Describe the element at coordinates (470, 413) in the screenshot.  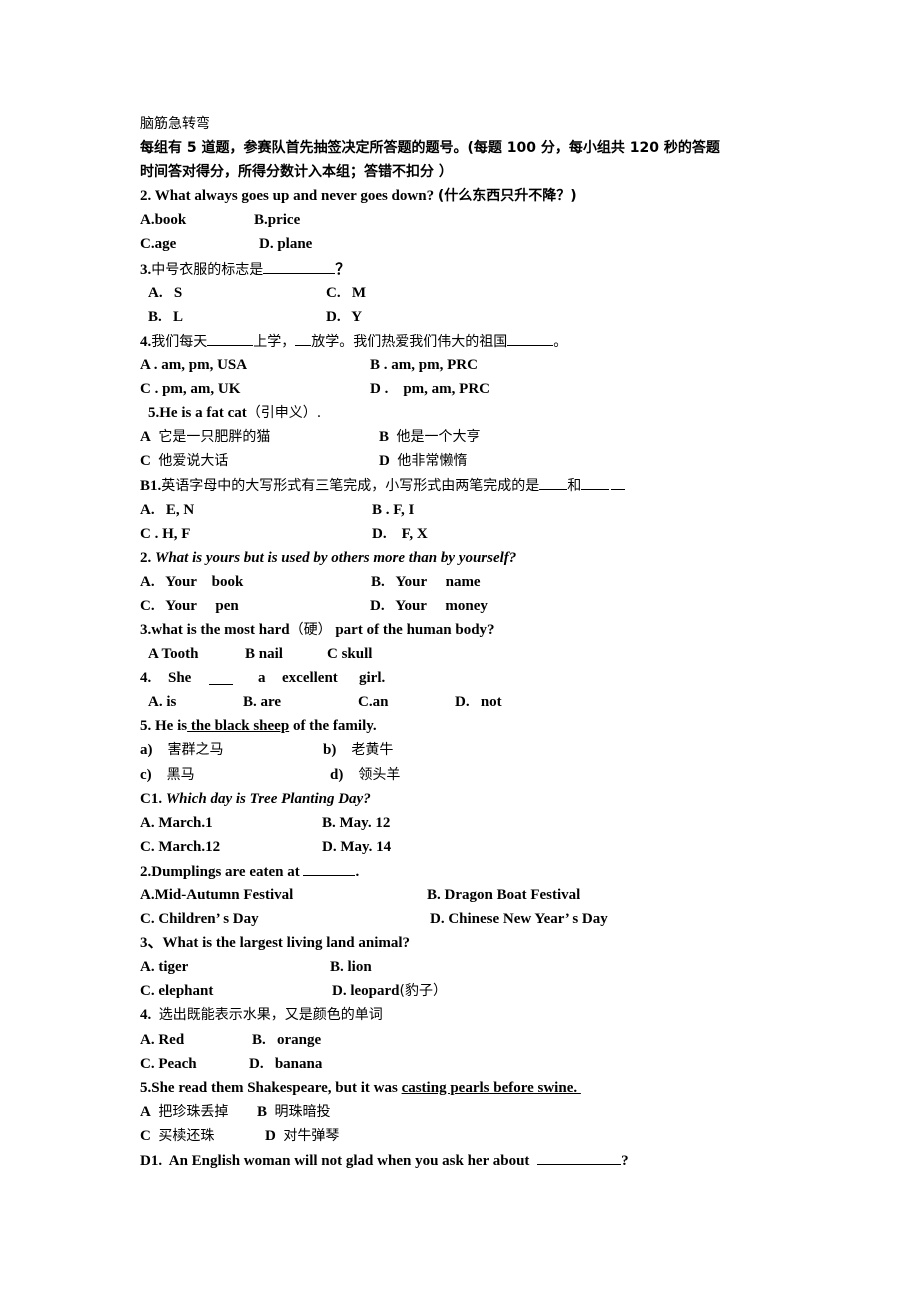
I see `question-a5: 5.He is a fat cat（引申义）.` at that location.